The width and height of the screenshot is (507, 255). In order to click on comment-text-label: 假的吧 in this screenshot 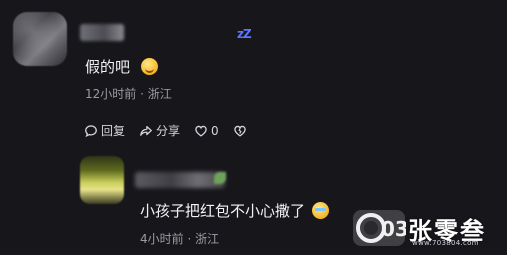, I will do `click(108, 67)`.